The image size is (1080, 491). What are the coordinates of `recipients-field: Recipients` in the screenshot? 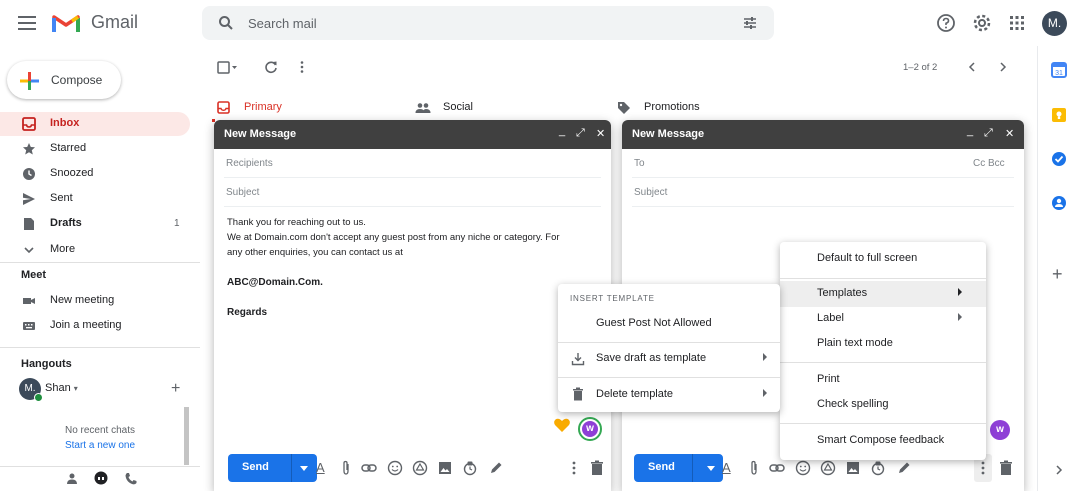 It's located at (412, 163).